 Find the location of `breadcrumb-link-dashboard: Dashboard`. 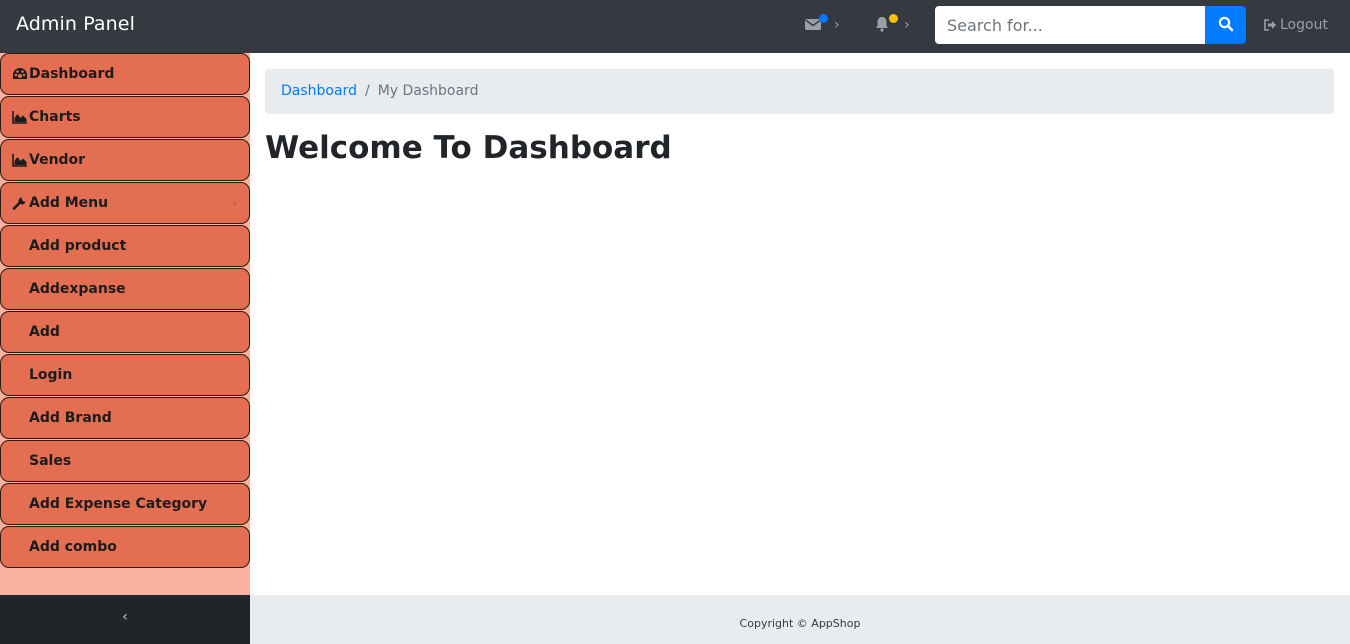

breadcrumb-link-dashboard: Dashboard is located at coordinates (319, 91).